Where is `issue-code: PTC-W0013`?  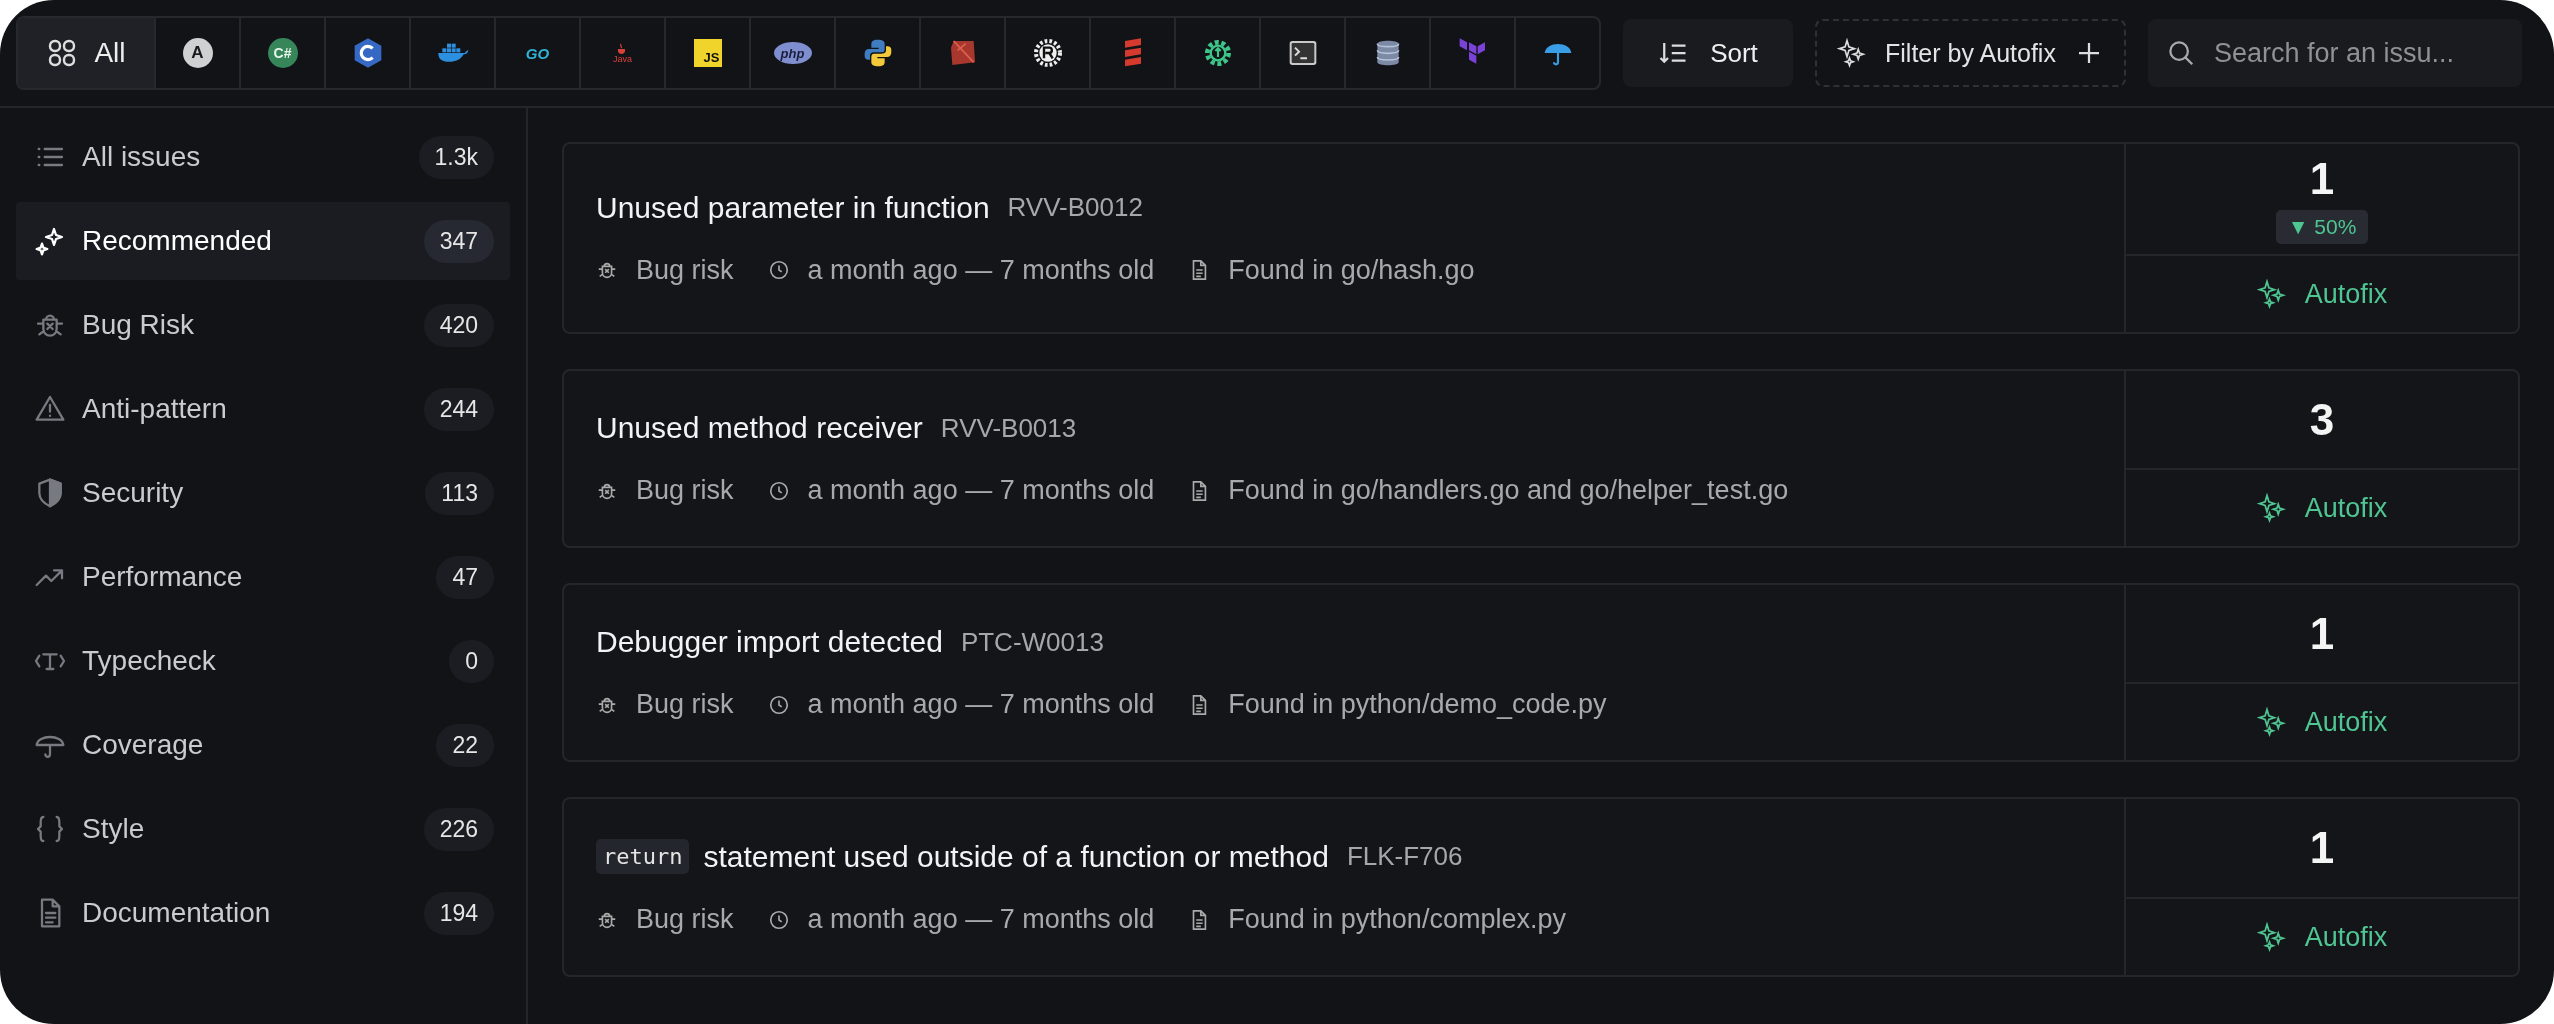
issue-code: PTC-W0013 is located at coordinates (1032, 642).